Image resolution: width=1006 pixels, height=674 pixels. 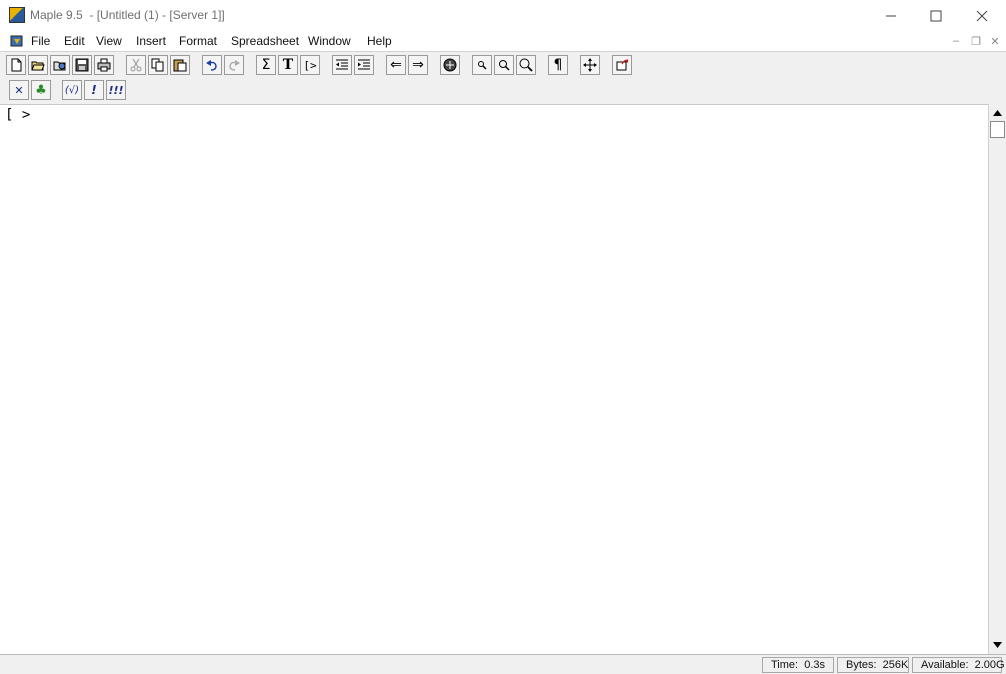 I want to click on main-toolbar: Σ T [> ⇐ ⇒ ¶, so click(x=503, y=64).